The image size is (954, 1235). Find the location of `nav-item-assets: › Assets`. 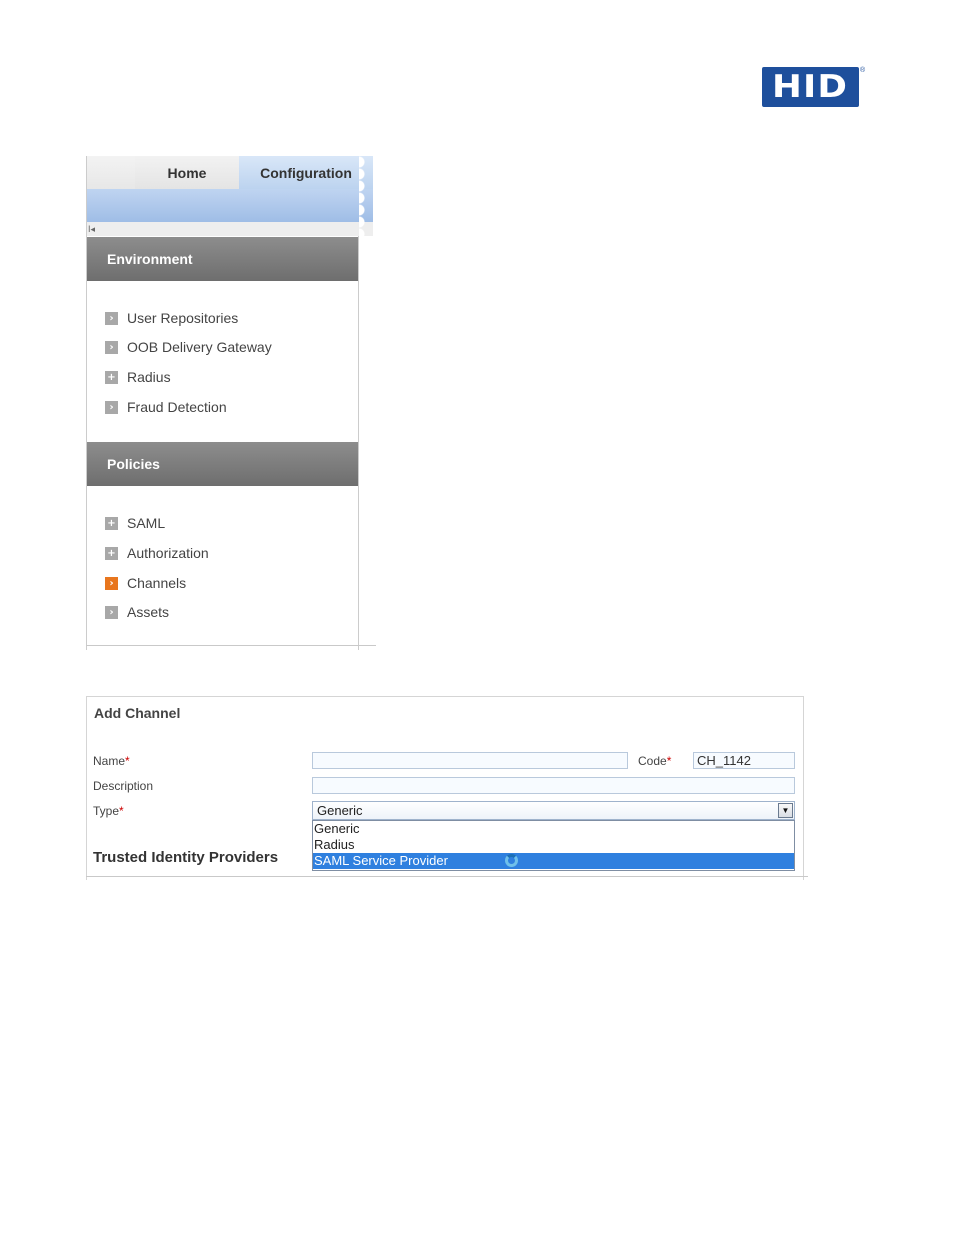

nav-item-assets: › Assets is located at coordinates (137, 612).